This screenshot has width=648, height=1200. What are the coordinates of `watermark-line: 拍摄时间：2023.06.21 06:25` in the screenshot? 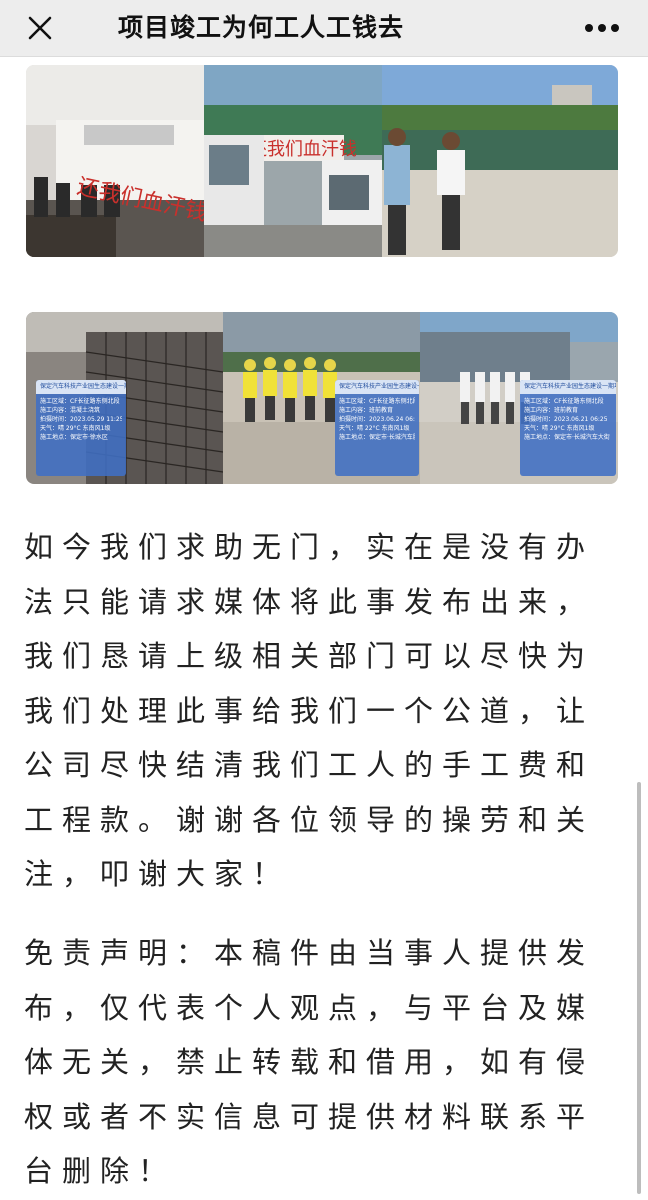 It's located at (566, 419).